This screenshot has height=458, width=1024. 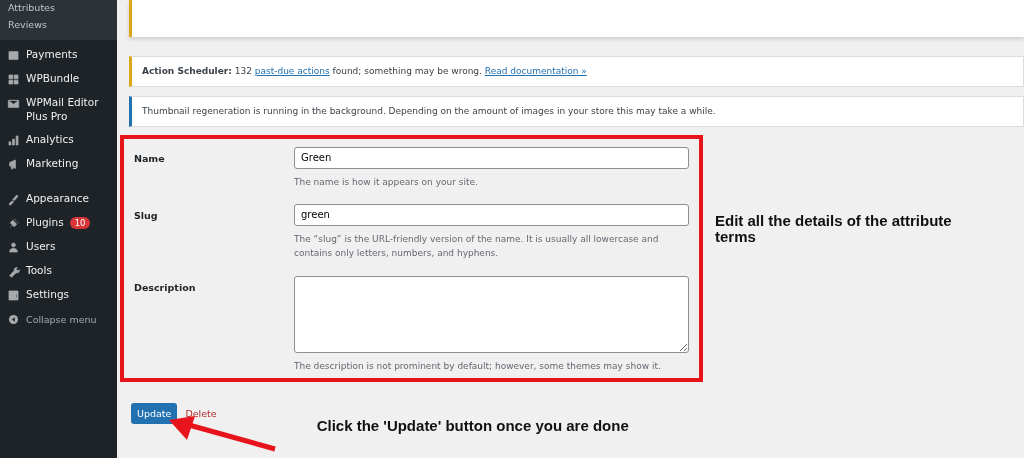 I want to click on help-text: The name is how it appears on your site., so click(x=386, y=182).